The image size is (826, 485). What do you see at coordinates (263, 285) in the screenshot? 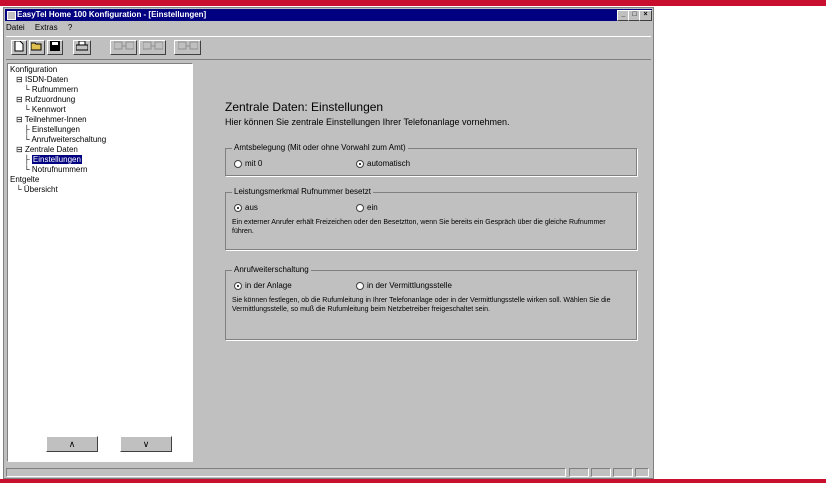
I see `radio-in-der-anlage: in der Anlage` at bounding box center [263, 285].